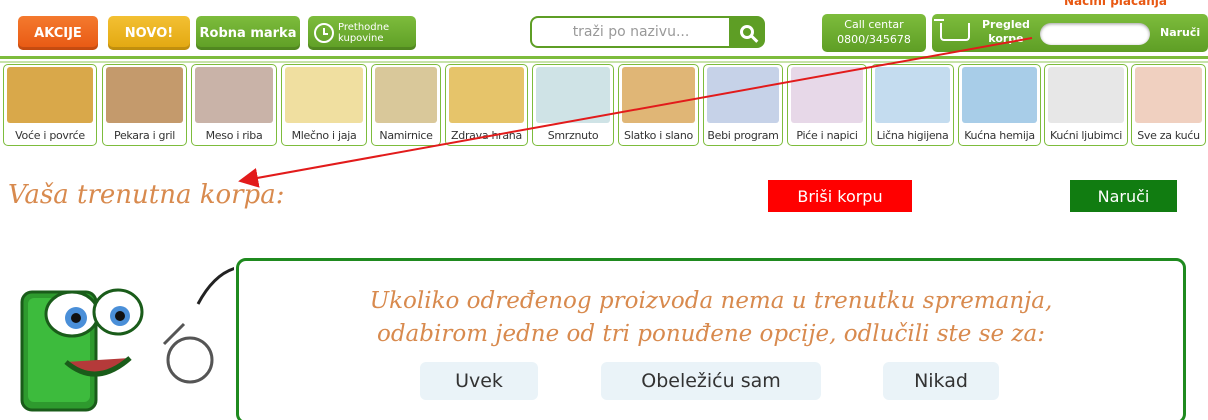 This screenshot has width=1208, height=420. I want to click on category-2: Meso i riba, so click(234, 105).